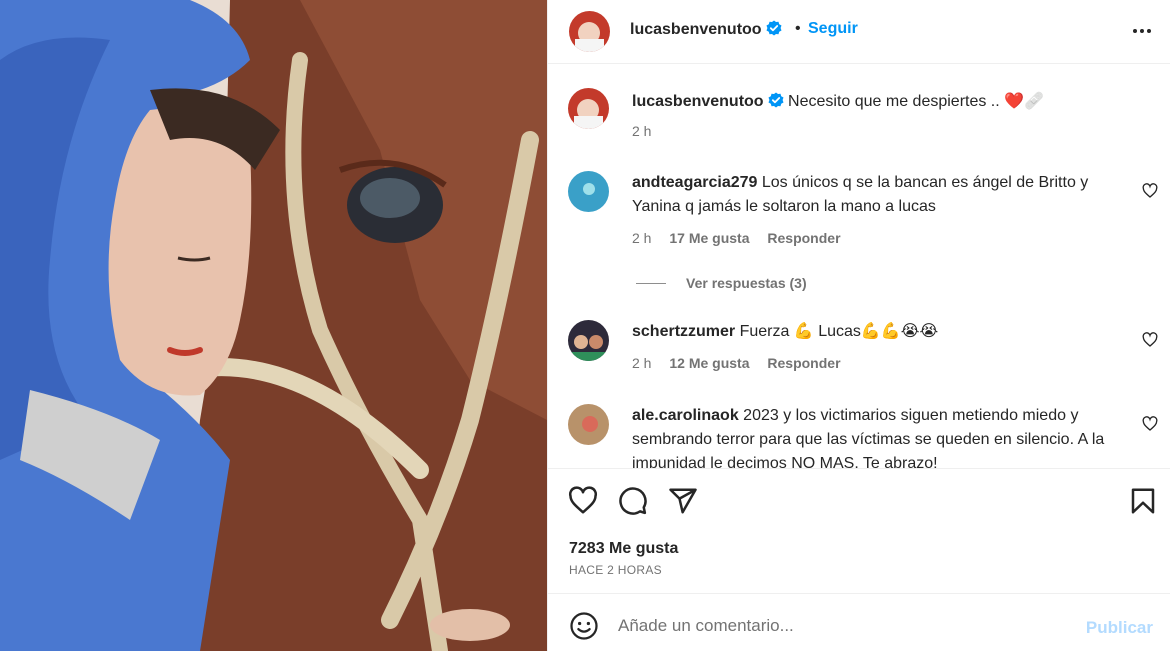 The image size is (1170, 651). Describe the element at coordinates (894, 101) in the screenshot. I see `caption-text: Necesito que me despiertes ..` at that location.